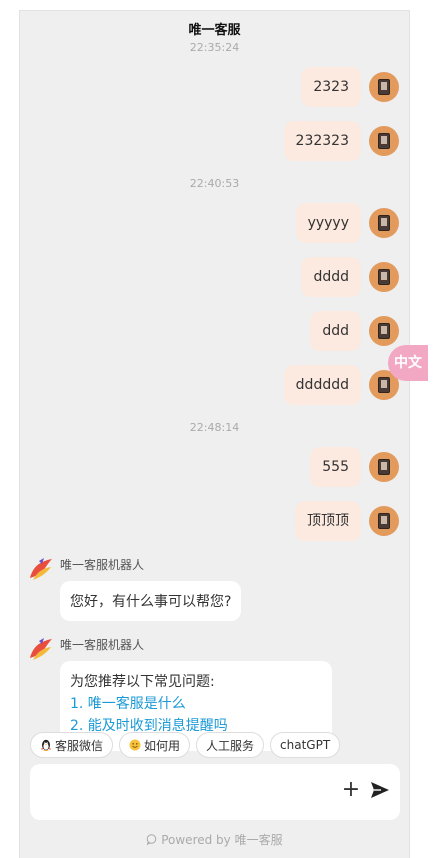 The width and height of the screenshot is (437, 858). Describe the element at coordinates (214, 30) in the screenshot. I see `chat-title: 唯一客服` at that location.